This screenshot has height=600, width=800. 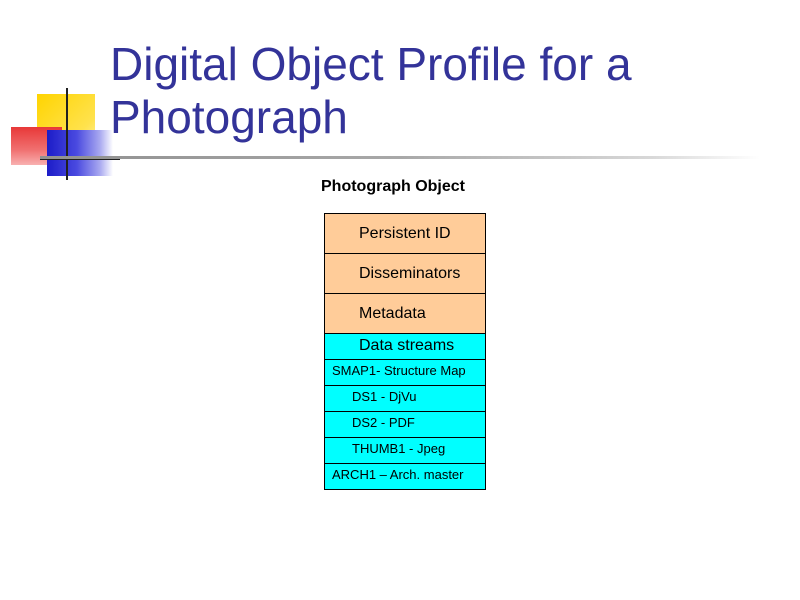 What do you see at coordinates (405, 233) in the screenshot?
I see `component-box-persistent-id: Persistent ID` at bounding box center [405, 233].